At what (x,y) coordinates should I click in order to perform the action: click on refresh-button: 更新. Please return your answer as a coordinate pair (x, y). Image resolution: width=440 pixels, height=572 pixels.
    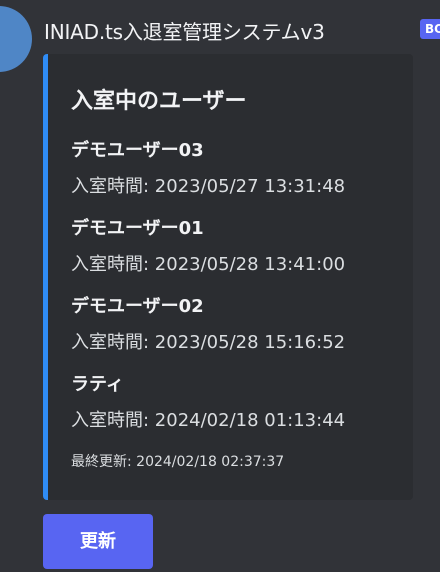
    Looking at the image, I should click on (98, 541).